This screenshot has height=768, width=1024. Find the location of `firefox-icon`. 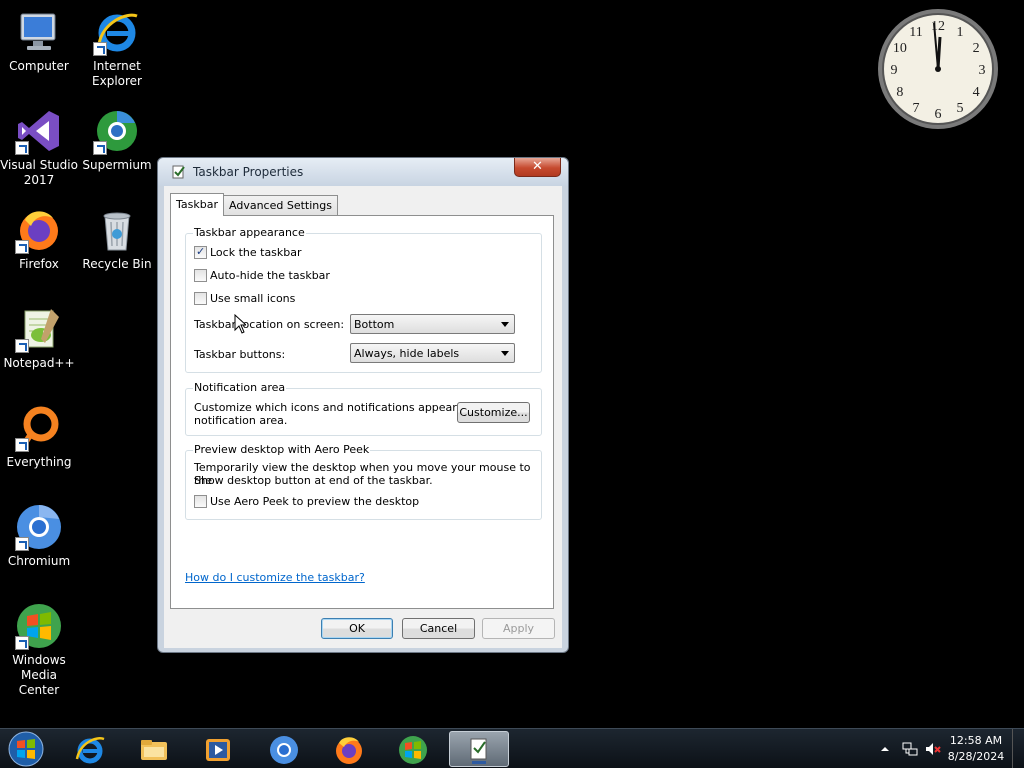

firefox-icon is located at coordinates (39, 230).